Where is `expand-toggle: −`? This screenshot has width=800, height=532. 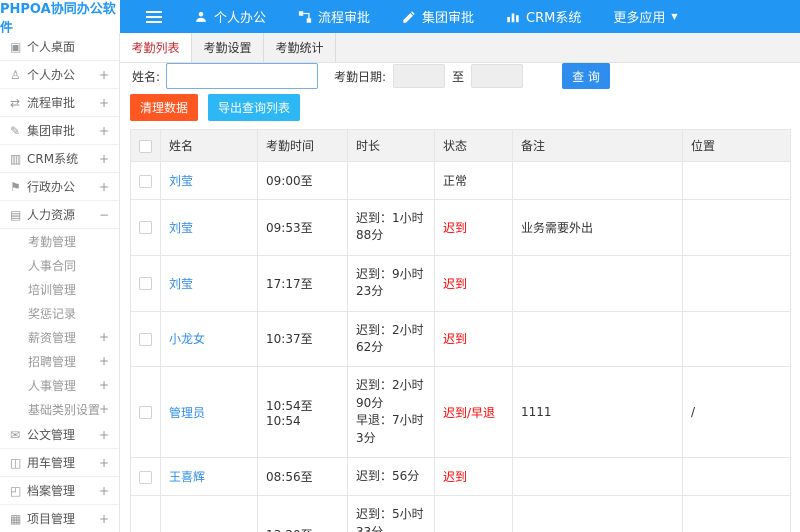
expand-toggle: − is located at coordinates (104, 215).